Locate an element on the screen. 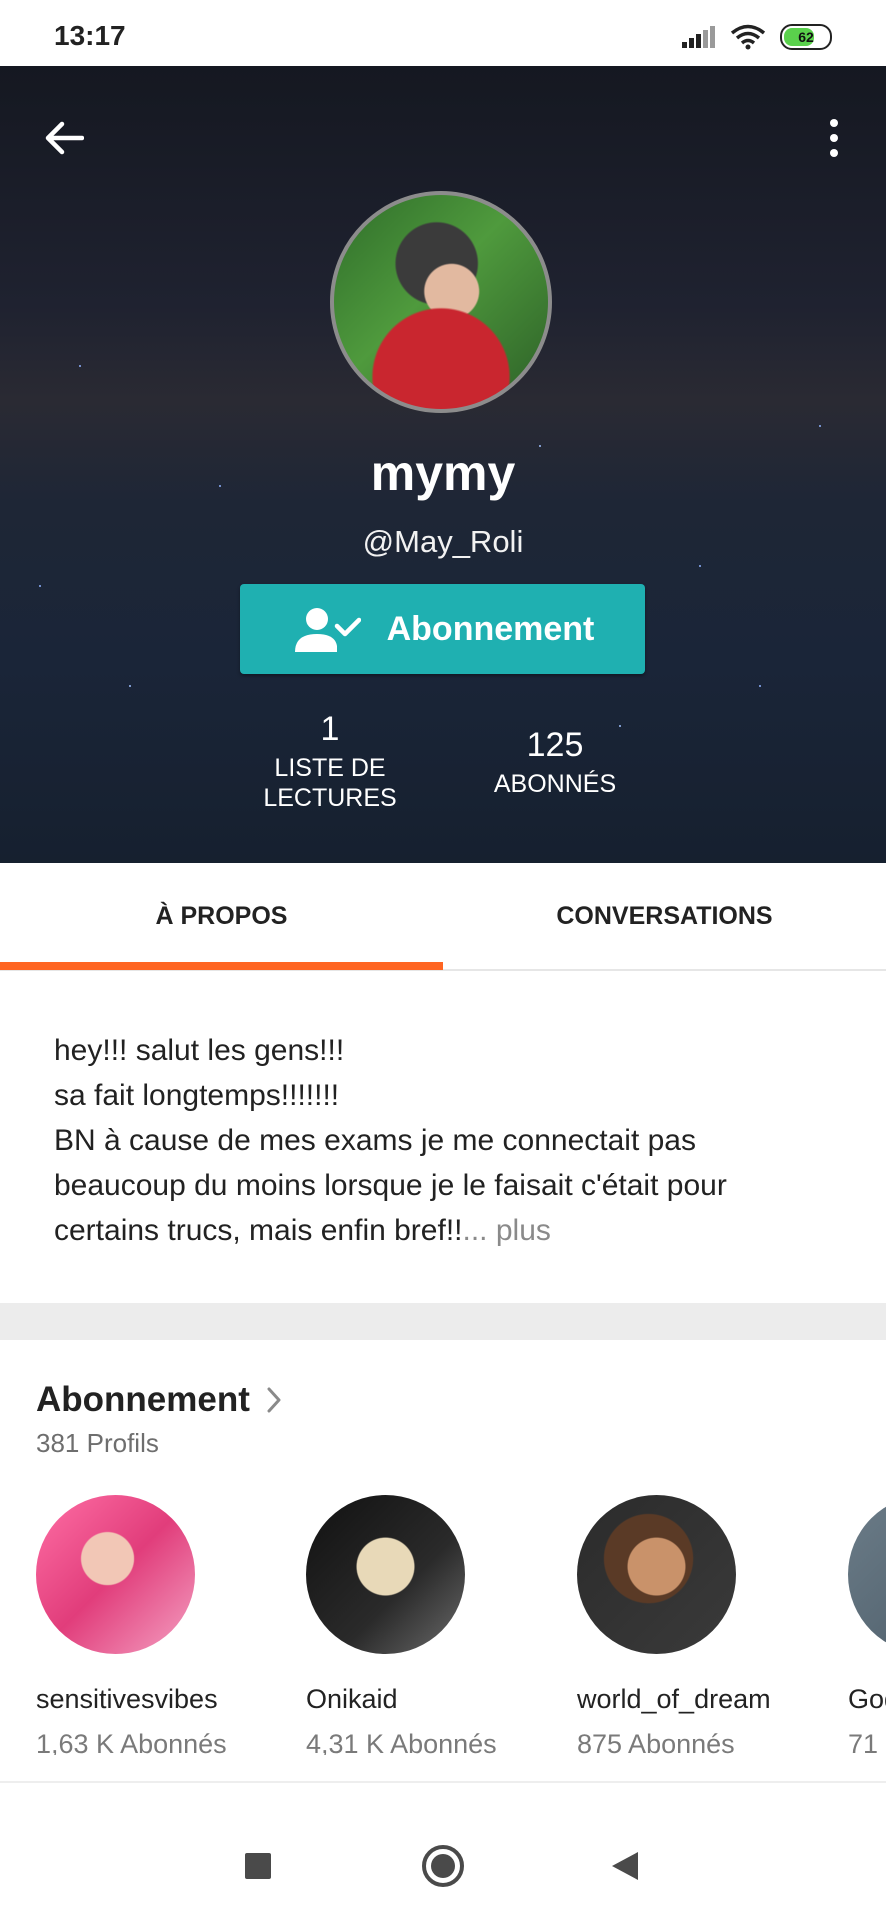  signal-icon is located at coordinates (698, 37).